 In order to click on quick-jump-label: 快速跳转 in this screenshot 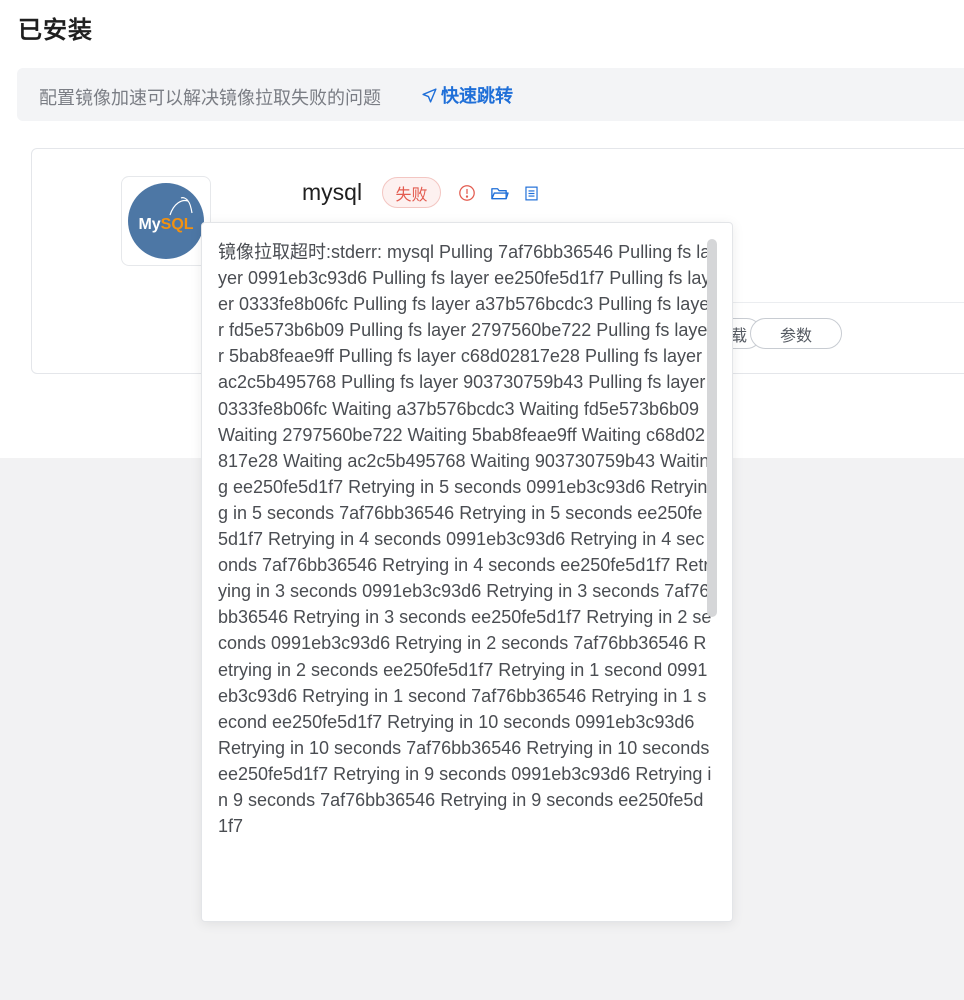, I will do `click(477, 96)`.